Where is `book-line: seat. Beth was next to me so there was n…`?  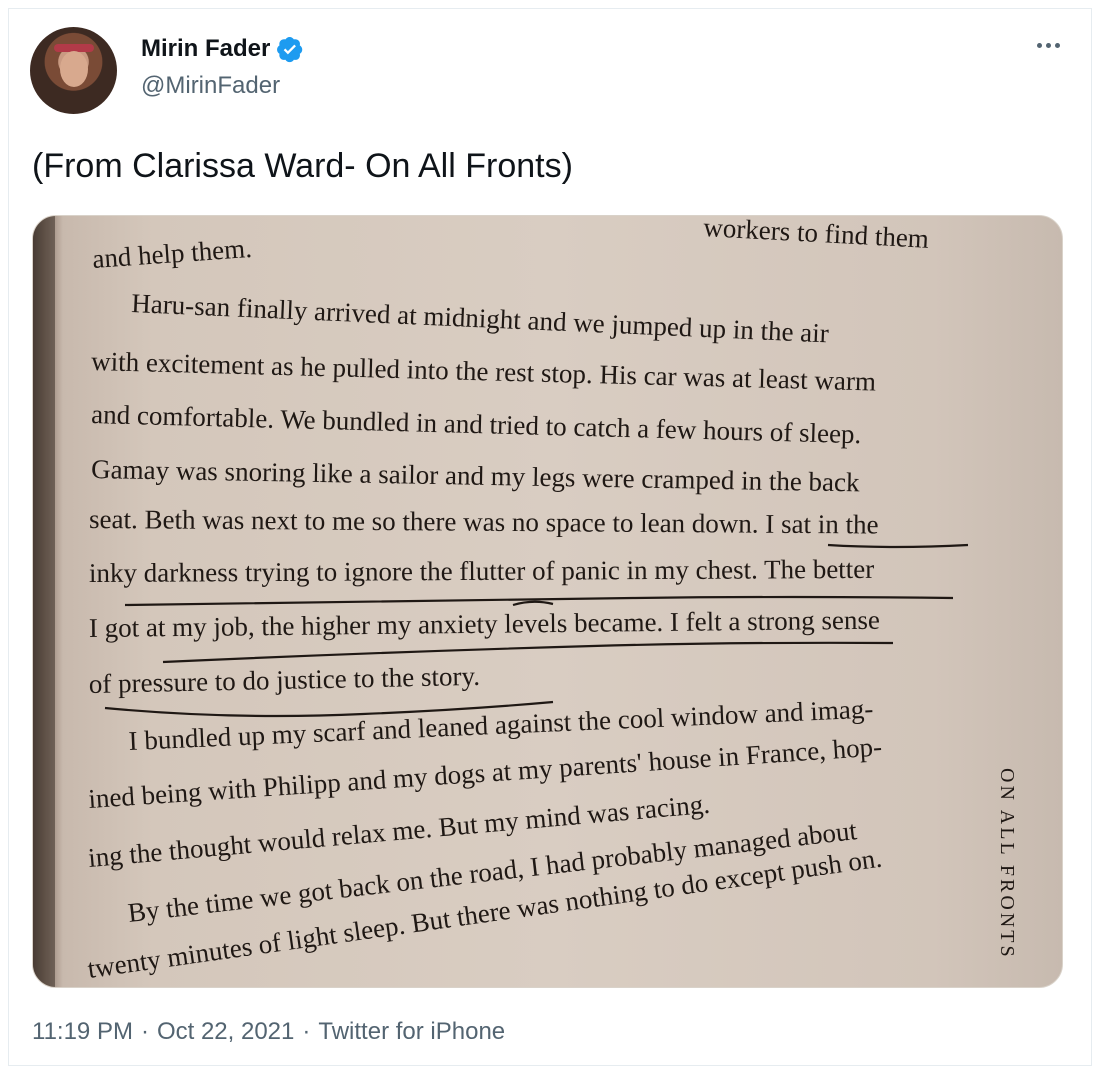
book-line: seat. Beth was next to me so there was n… is located at coordinates (484, 522).